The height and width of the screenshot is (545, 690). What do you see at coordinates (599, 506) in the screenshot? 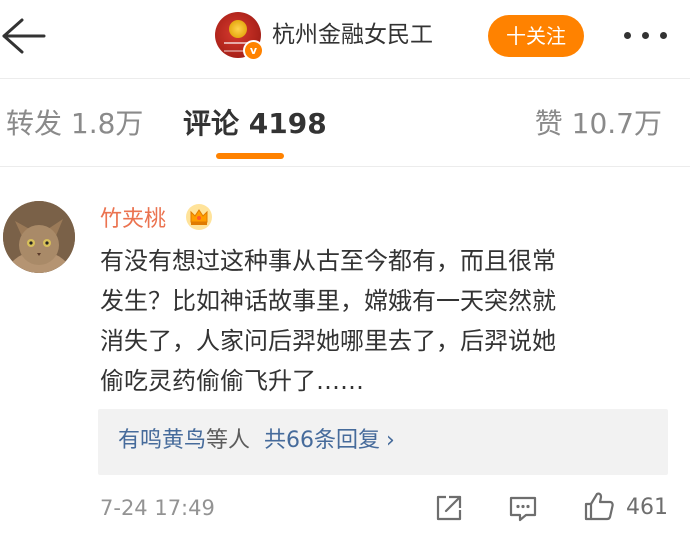
I see `thumbs-up-icon` at bounding box center [599, 506].